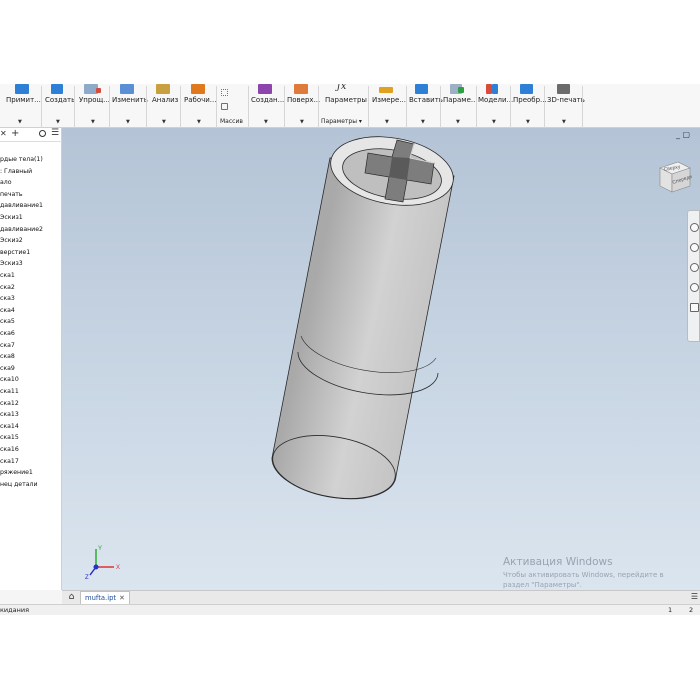 The height and width of the screenshot is (700, 700). I want to click on tree-item: ска7, so click(7, 345).